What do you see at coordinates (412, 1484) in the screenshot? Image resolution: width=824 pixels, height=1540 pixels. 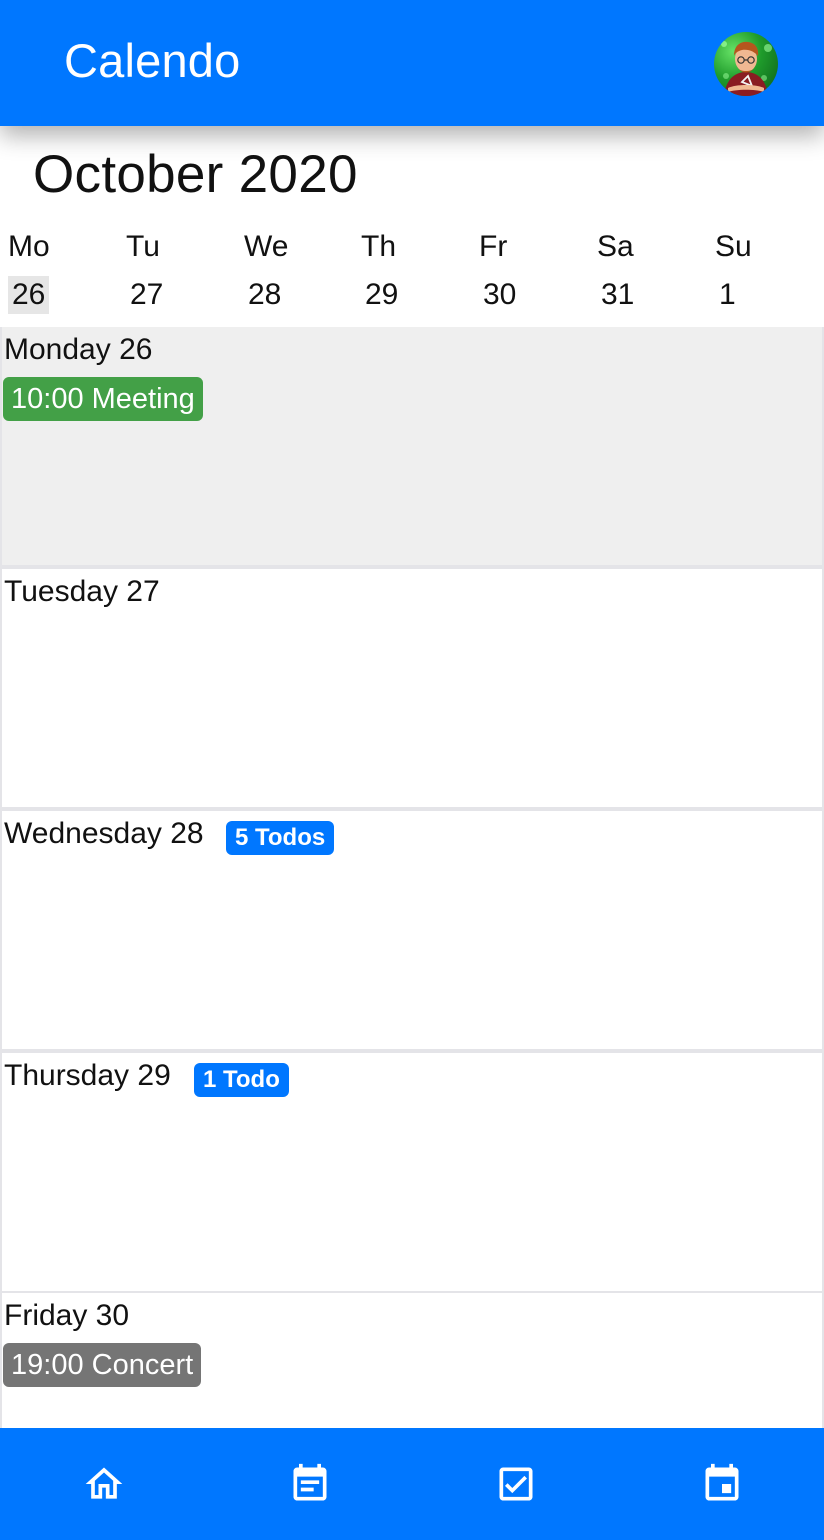 I see `bottom-navigation` at bounding box center [412, 1484].